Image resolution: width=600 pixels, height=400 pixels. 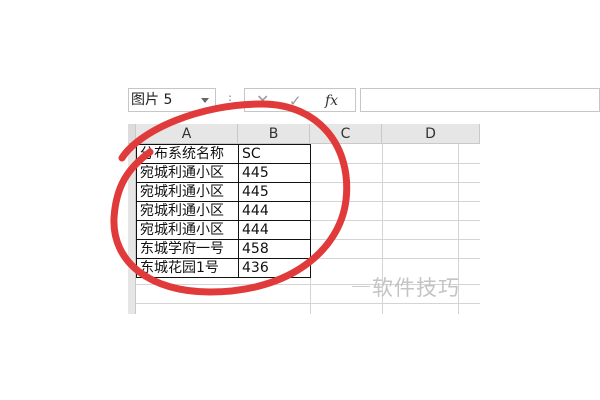 I want to click on name-box: 图片 5, so click(x=172, y=100).